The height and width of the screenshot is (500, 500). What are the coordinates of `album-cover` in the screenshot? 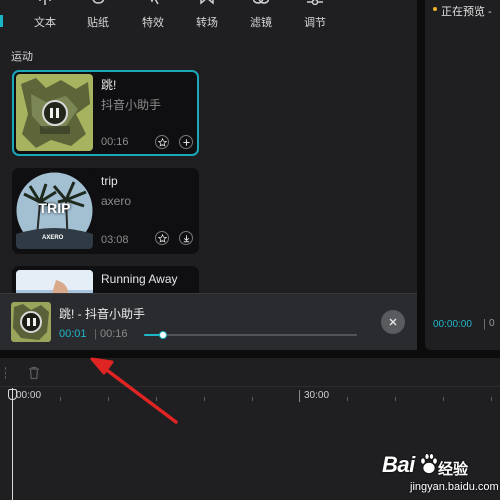 It's located at (54, 112).